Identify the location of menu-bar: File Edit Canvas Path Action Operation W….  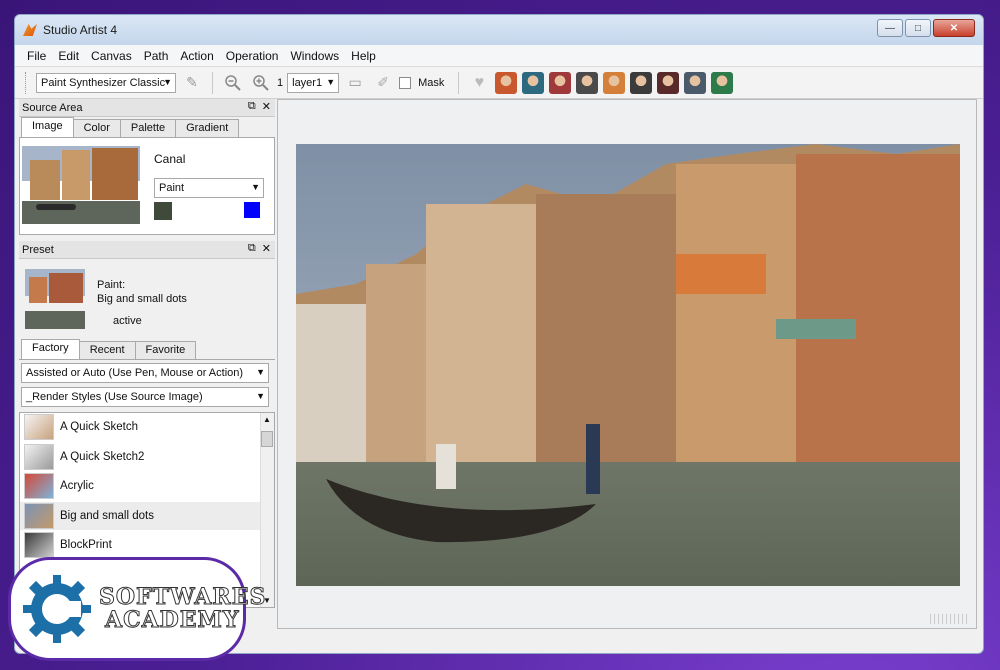
(499, 56).